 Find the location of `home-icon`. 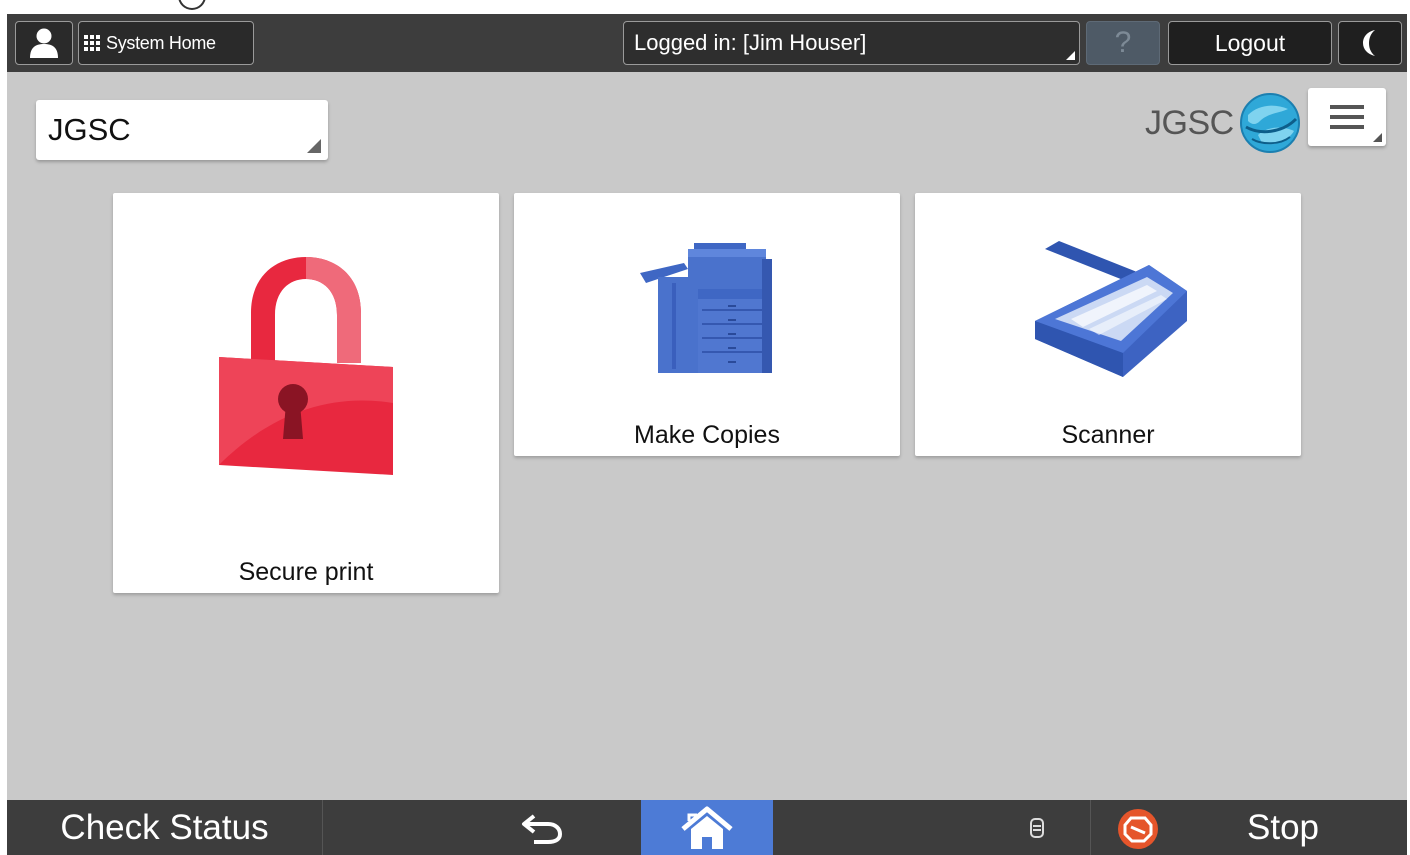

home-icon is located at coordinates (707, 827).